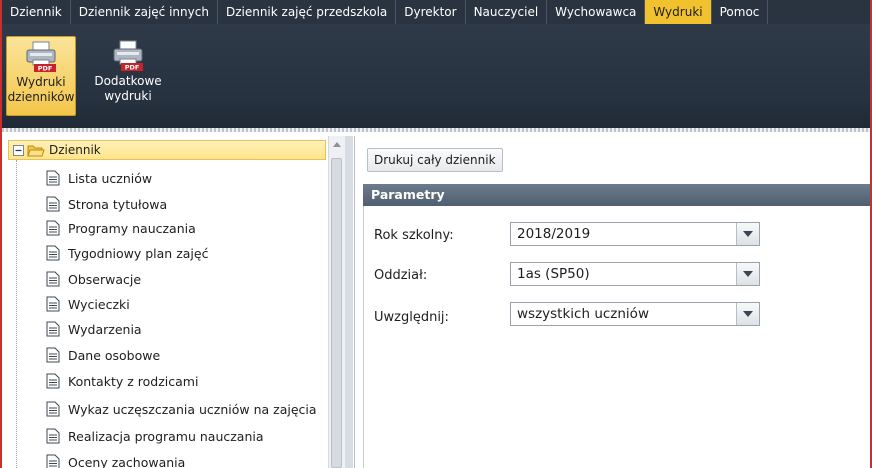  What do you see at coordinates (166, 436) in the screenshot?
I see `tree-item-label: Realizacja programu nauczania` at bounding box center [166, 436].